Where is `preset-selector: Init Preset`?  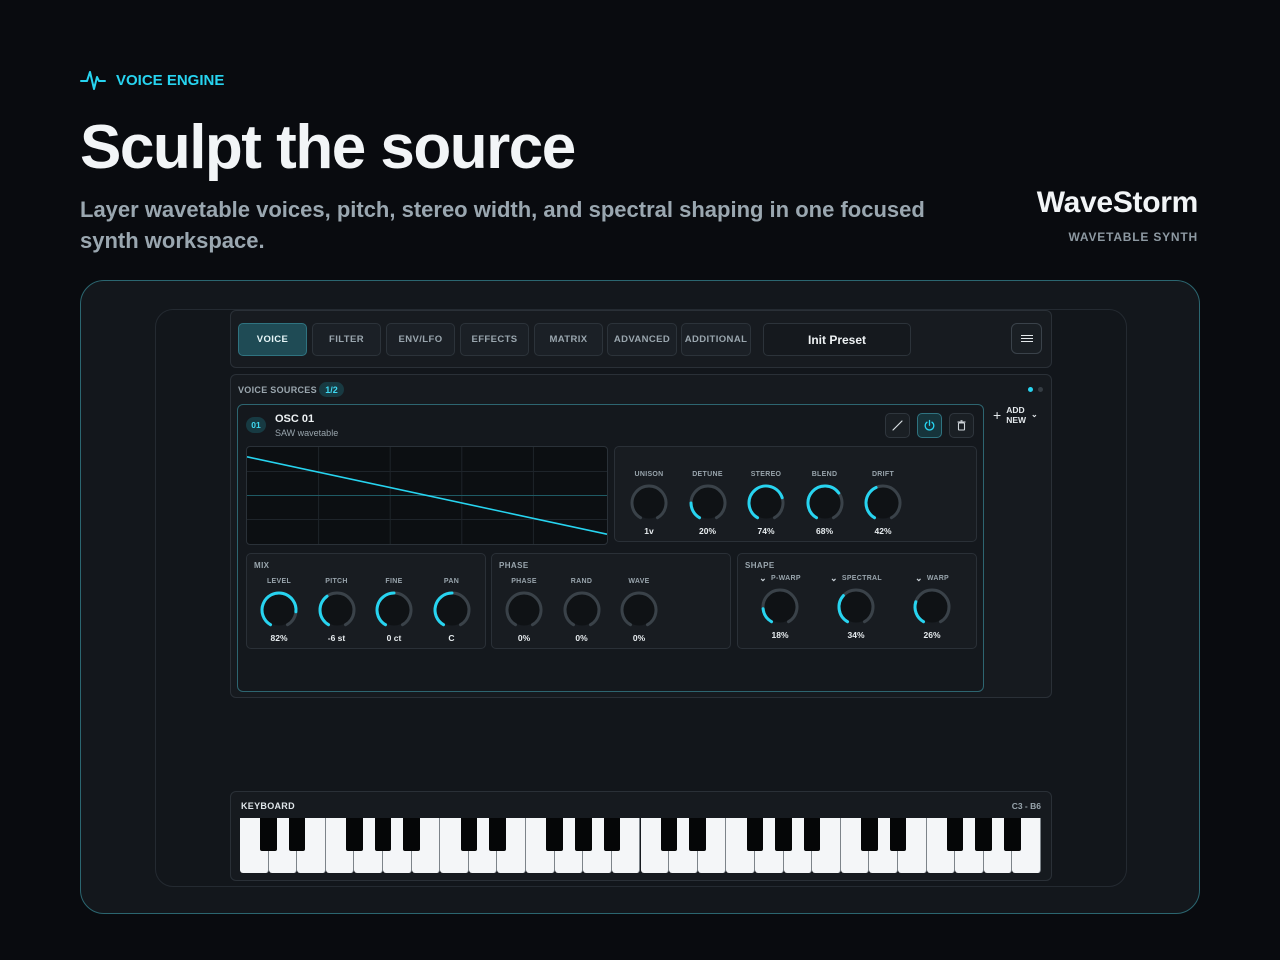
preset-selector: Init Preset is located at coordinates (837, 339).